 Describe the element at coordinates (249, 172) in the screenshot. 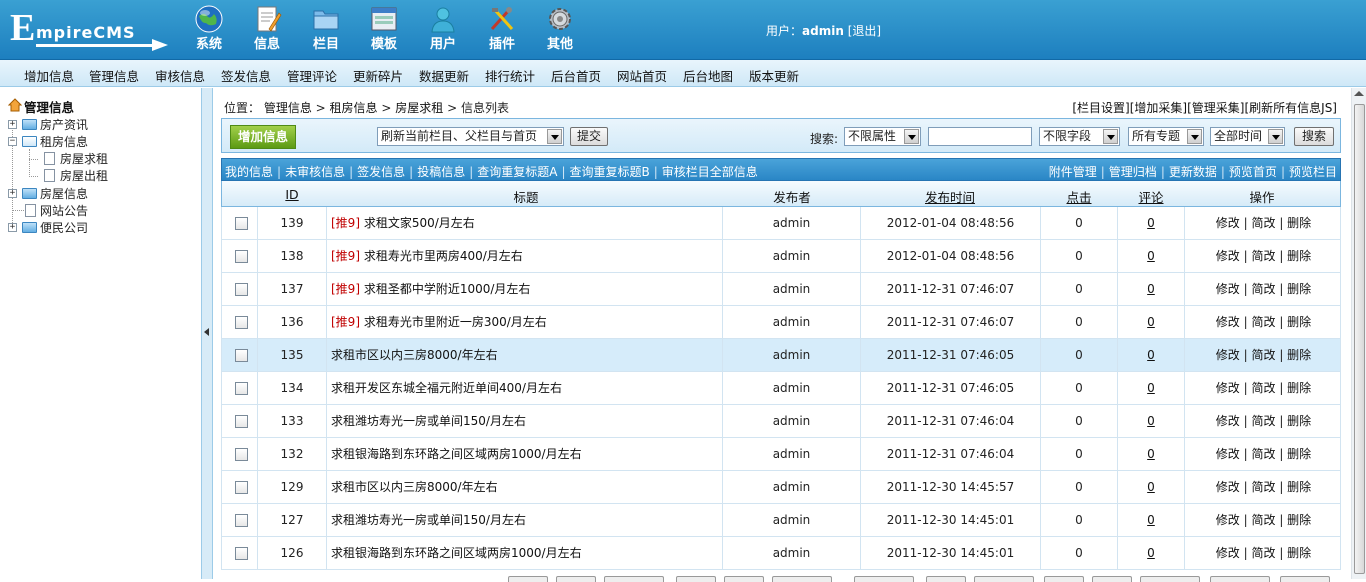

I see `link-my-info: 我的信息` at that location.